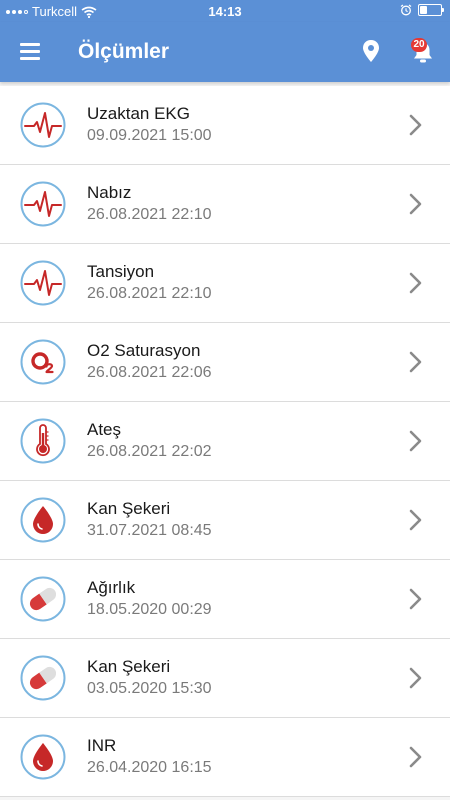  What do you see at coordinates (149, 688) in the screenshot?
I see `measurement-date: 03.05.2020 15:30` at bounding box center [149, 688].